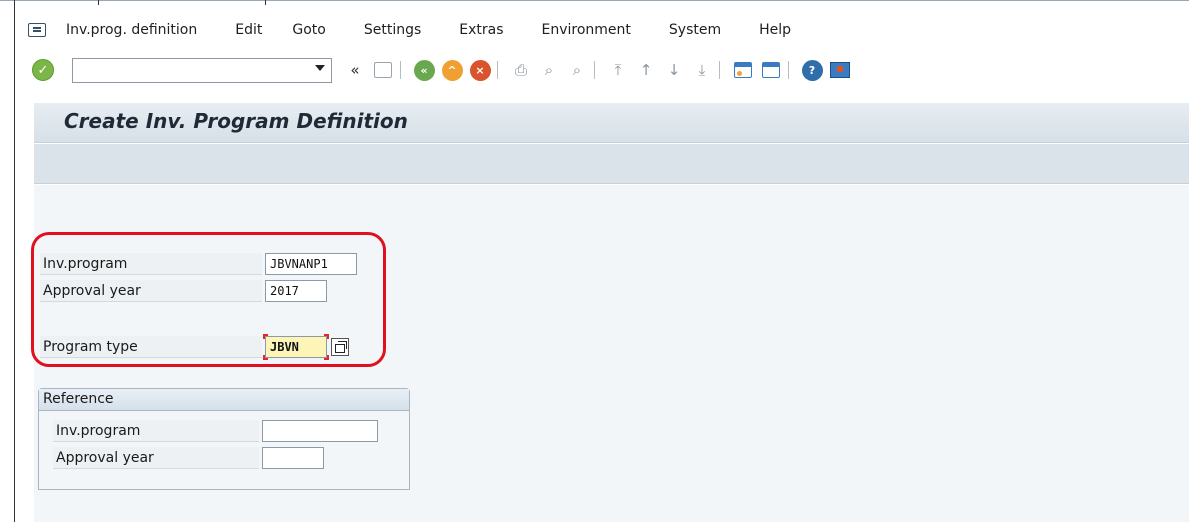 The image size is (1189, 522). I want to click on reference-approval-year-row: Approval year, so click(188, 458).